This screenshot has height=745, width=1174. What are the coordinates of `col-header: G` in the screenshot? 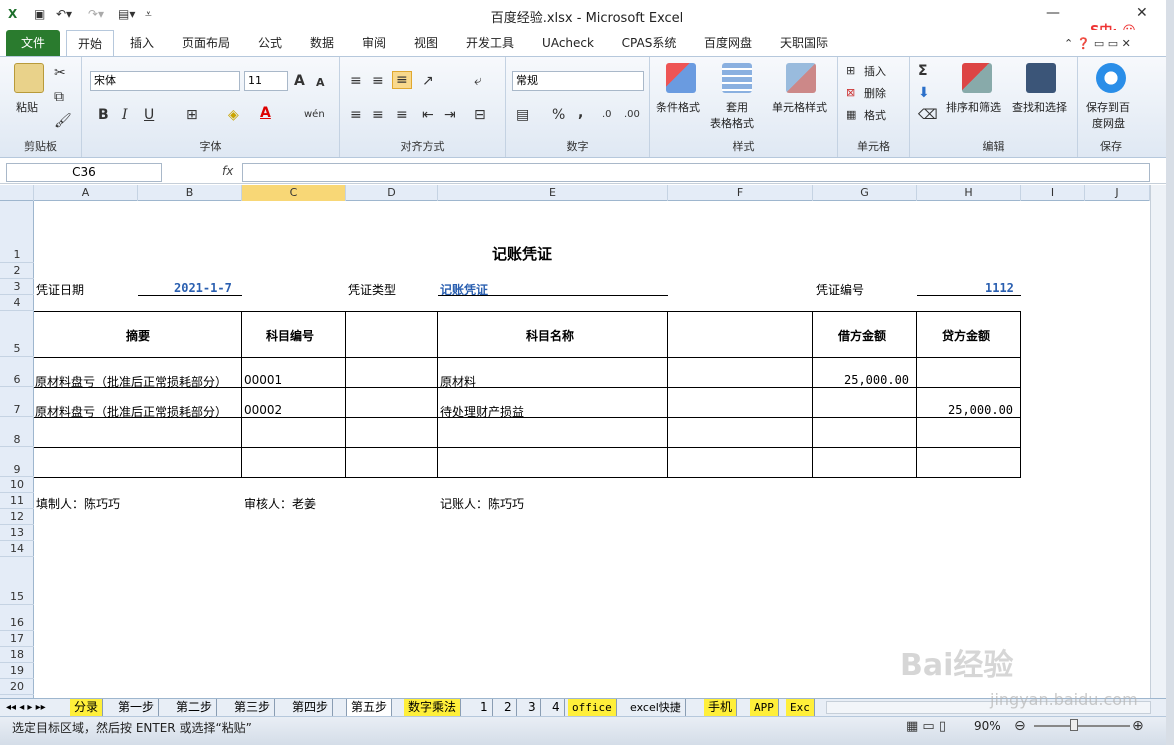 It's located at (865, 193).